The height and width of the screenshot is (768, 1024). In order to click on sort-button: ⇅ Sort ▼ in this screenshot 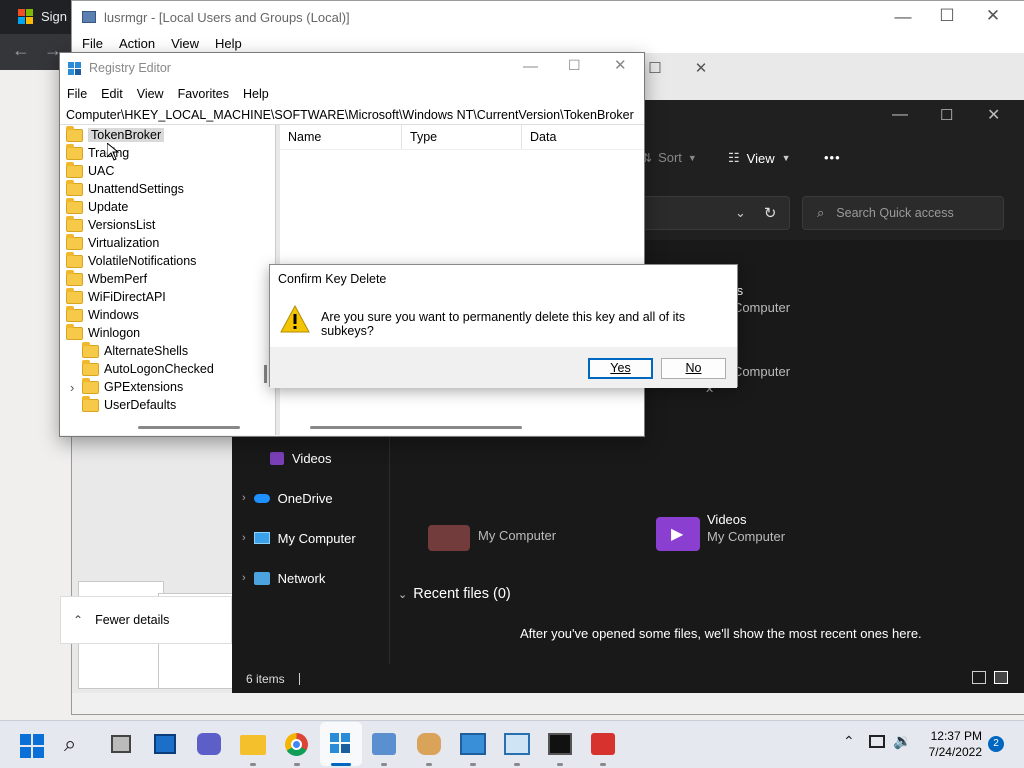, I will do `click(669, 157)`.